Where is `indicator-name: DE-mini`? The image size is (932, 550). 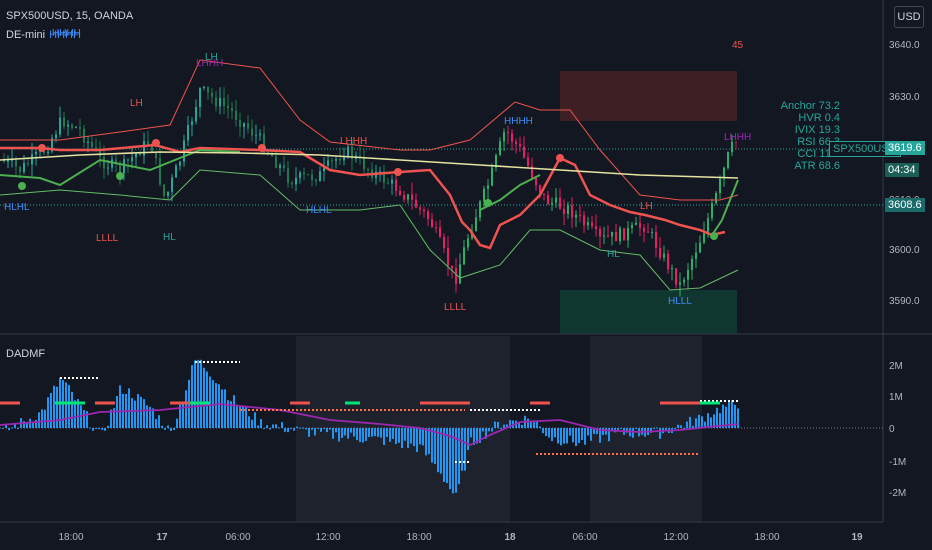 indicator-name: DE-mini is located at coordinates (26, 35).